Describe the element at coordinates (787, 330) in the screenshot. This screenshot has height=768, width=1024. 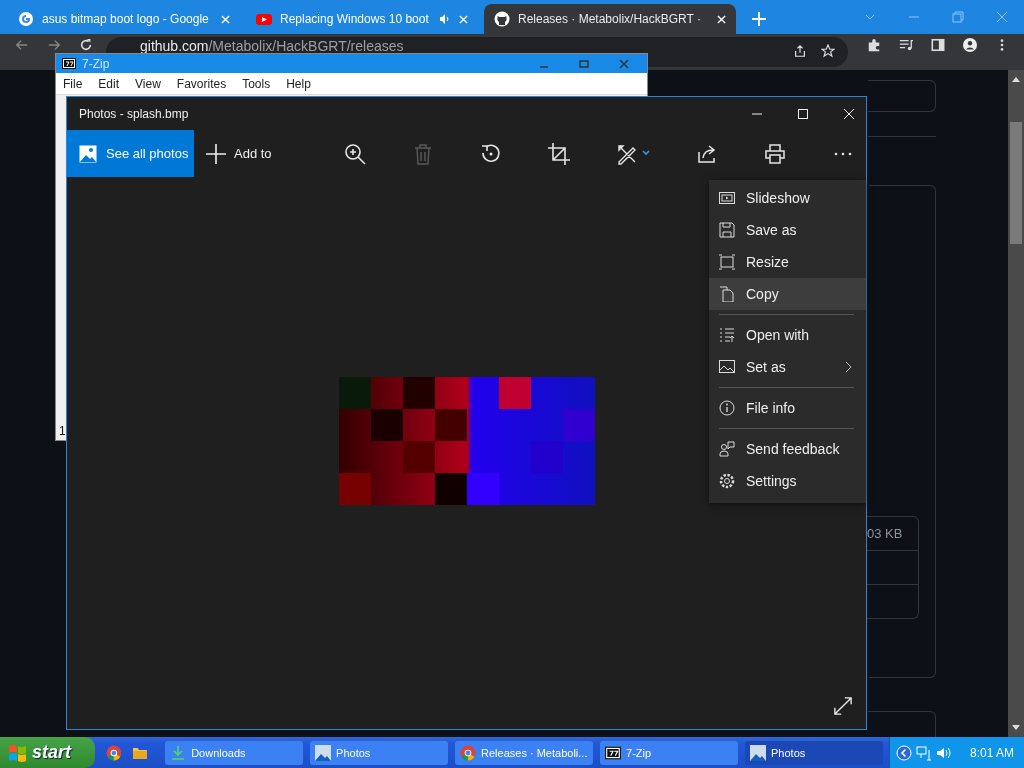
I see `menu-item: Open with` at that location.